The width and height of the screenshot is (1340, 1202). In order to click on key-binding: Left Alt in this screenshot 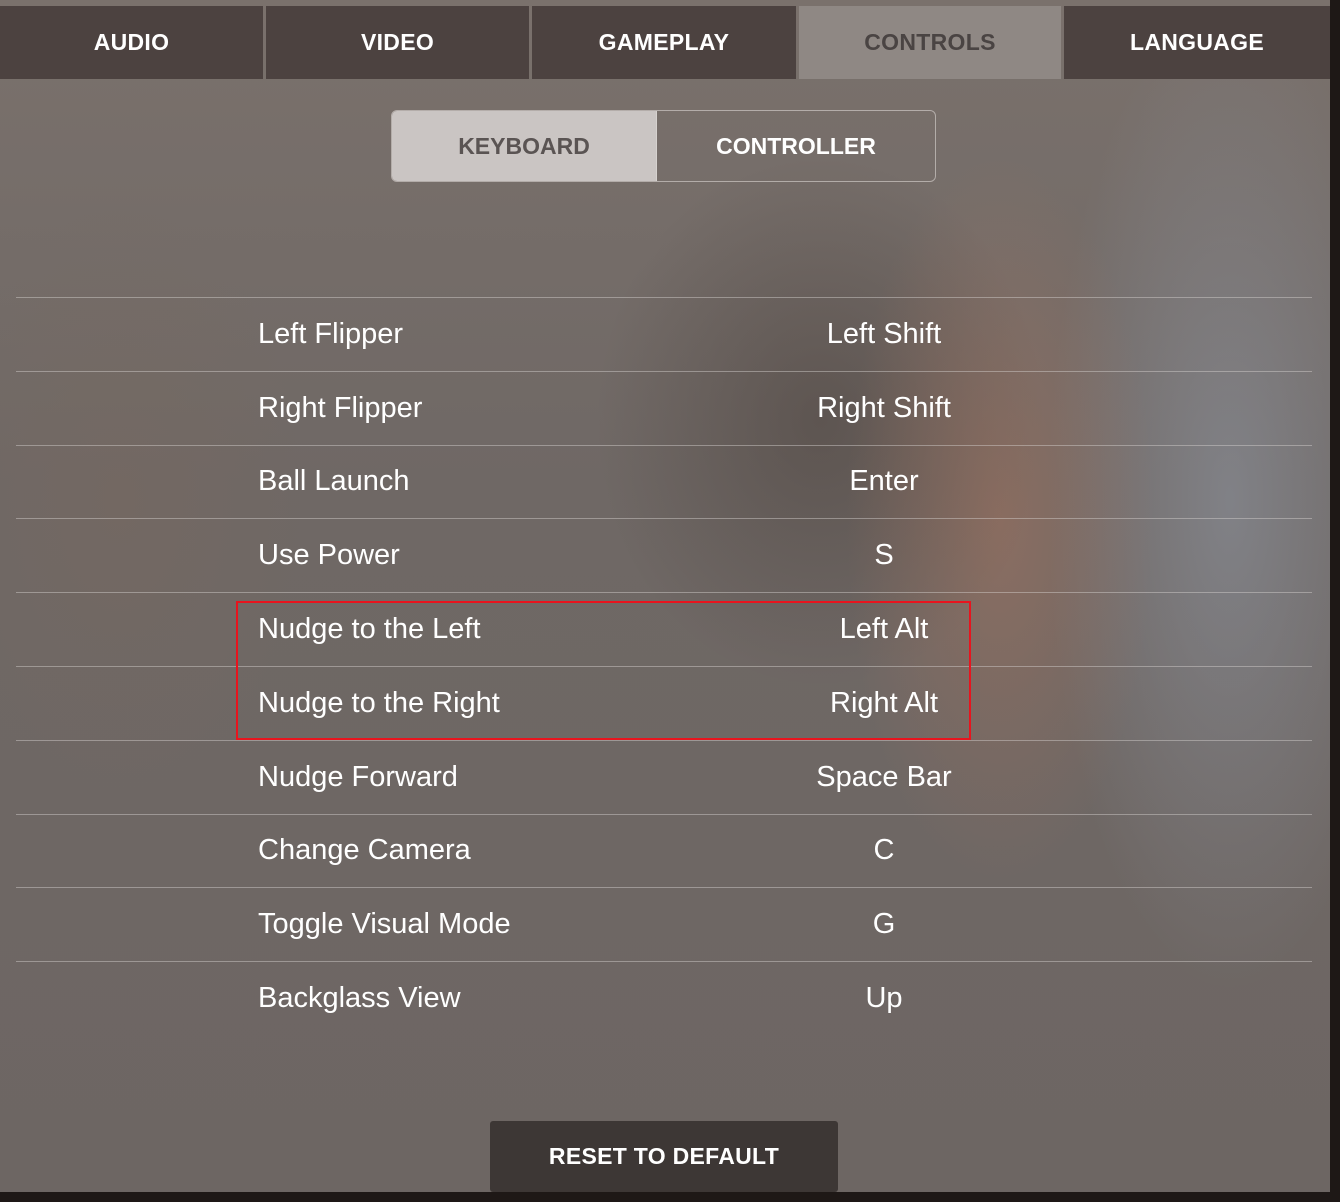, I will do `click(884, 629)`.